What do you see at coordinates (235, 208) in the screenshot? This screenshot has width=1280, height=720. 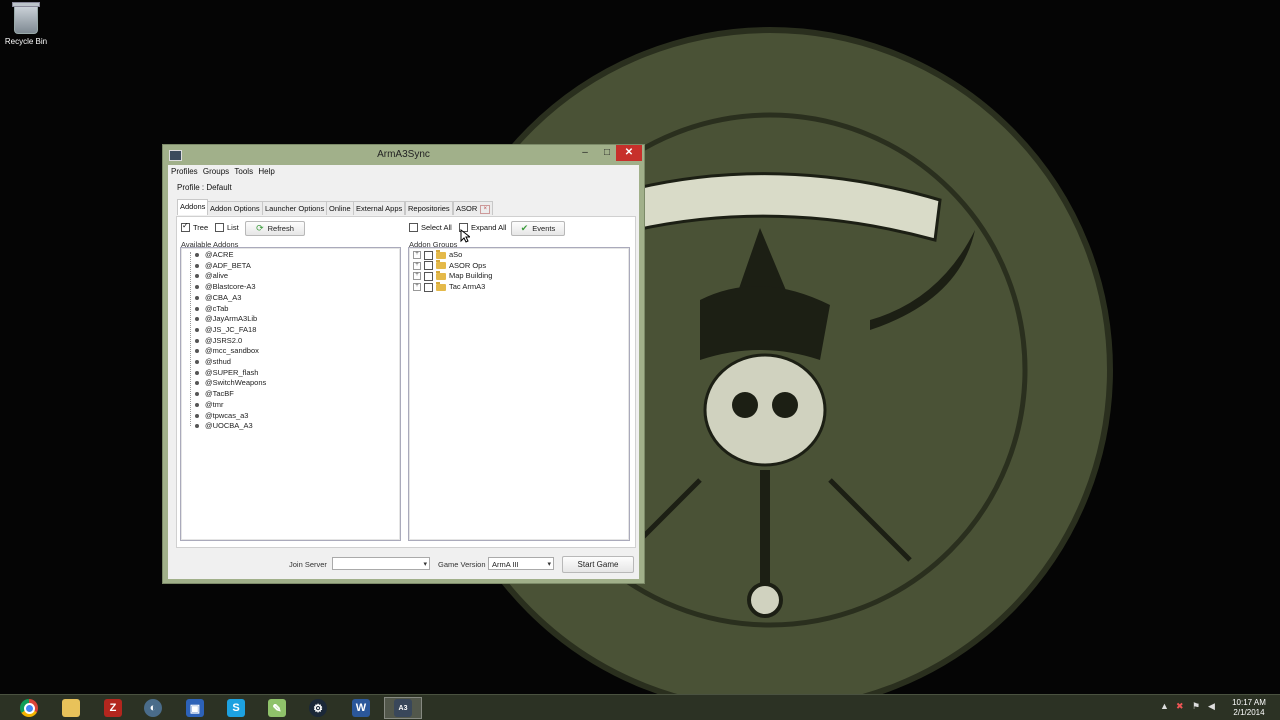 I see `tab-addon-options: Addon Options` at bounding box center [235, 208].